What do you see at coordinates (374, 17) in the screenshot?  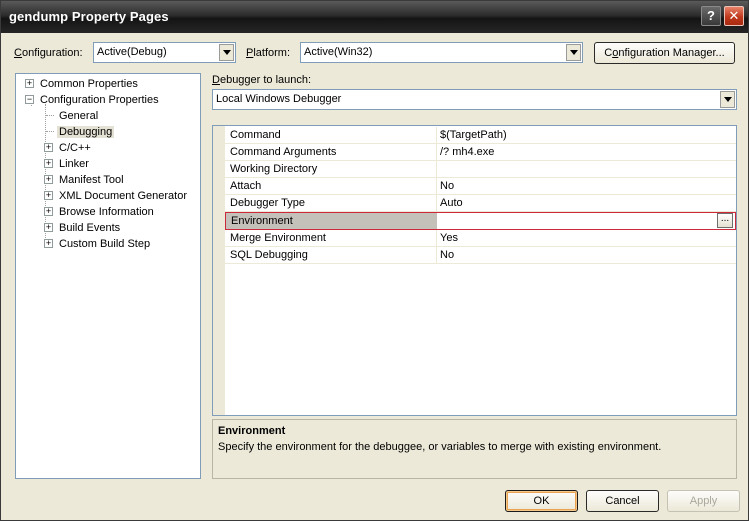 I see `title-bar: gendump Property Pages ? ✕` at bounding box center [374, 17].